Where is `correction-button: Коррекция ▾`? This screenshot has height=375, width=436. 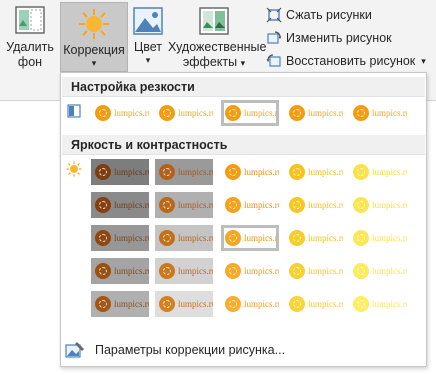
correction-button: Коррекция ▾ is located at coordinates (94, 37).